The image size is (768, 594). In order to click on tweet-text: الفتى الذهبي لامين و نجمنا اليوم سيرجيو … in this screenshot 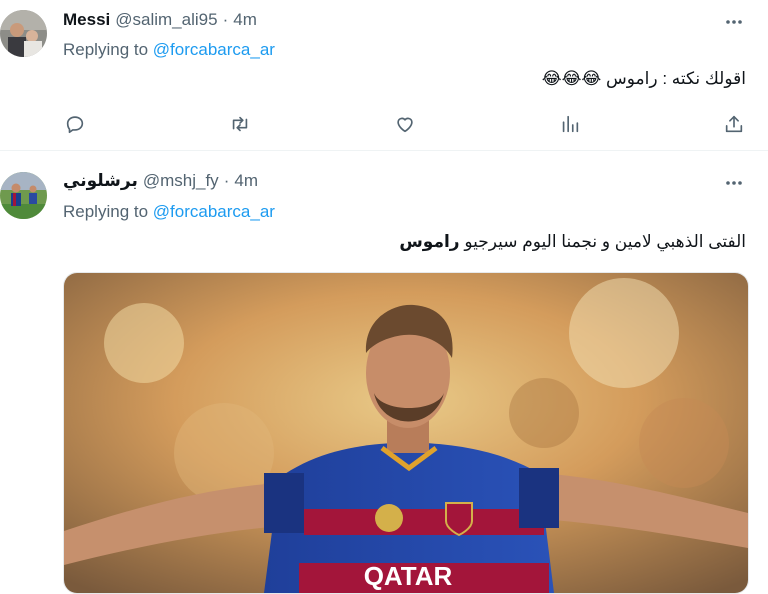, I will do `click(572, 242)`.